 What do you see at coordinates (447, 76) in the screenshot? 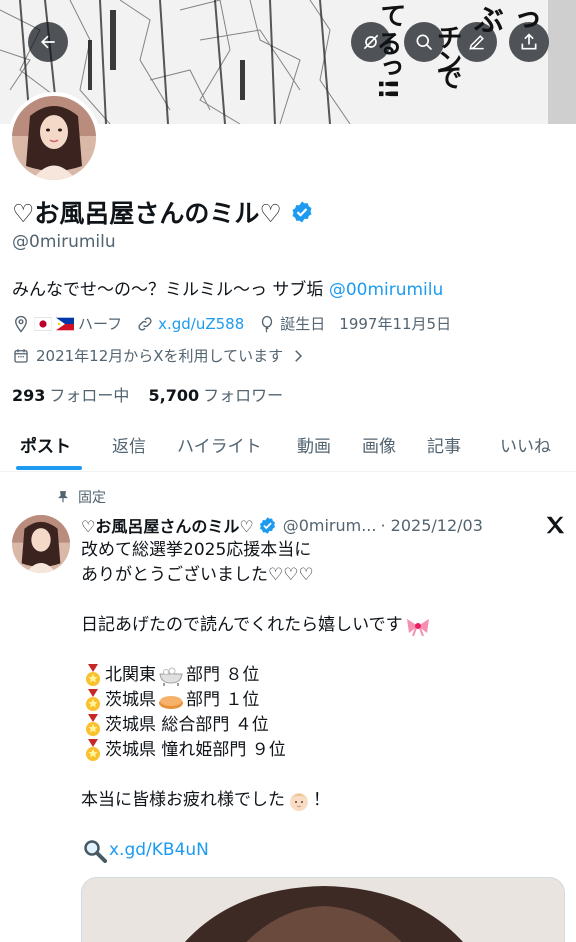
I see `manga-text-4: で` at bounding box center [447, 76].